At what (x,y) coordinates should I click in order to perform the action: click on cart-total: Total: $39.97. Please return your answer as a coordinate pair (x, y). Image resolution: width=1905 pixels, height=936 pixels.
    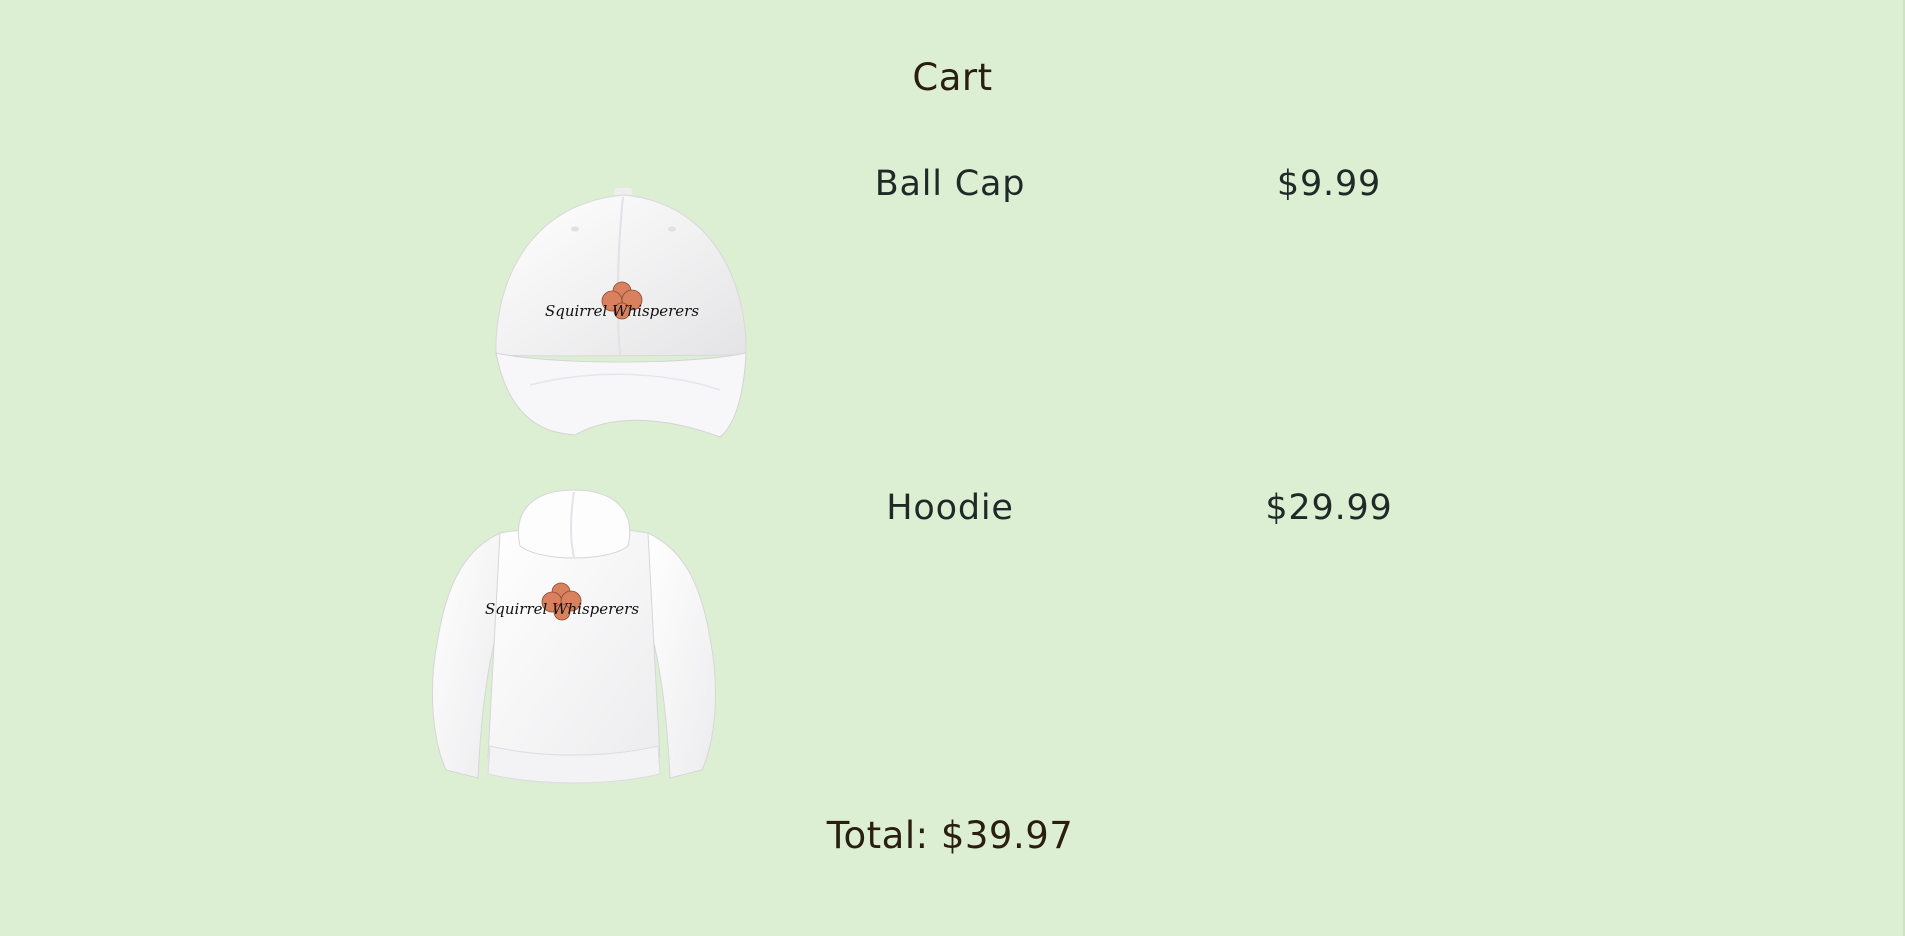
    Looking at the image, I should click on (950, 835).